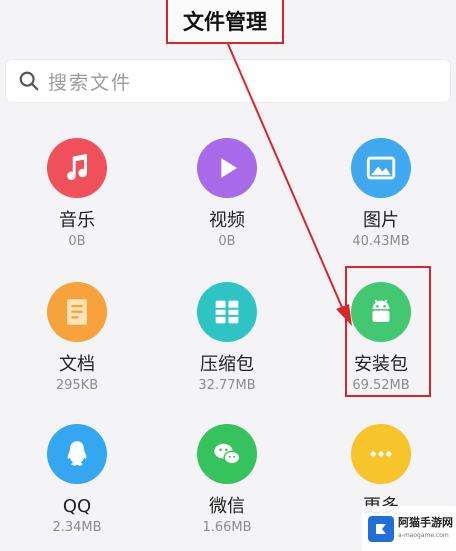  I want to click on category-music: 音乐 0B, so click(77, 194).